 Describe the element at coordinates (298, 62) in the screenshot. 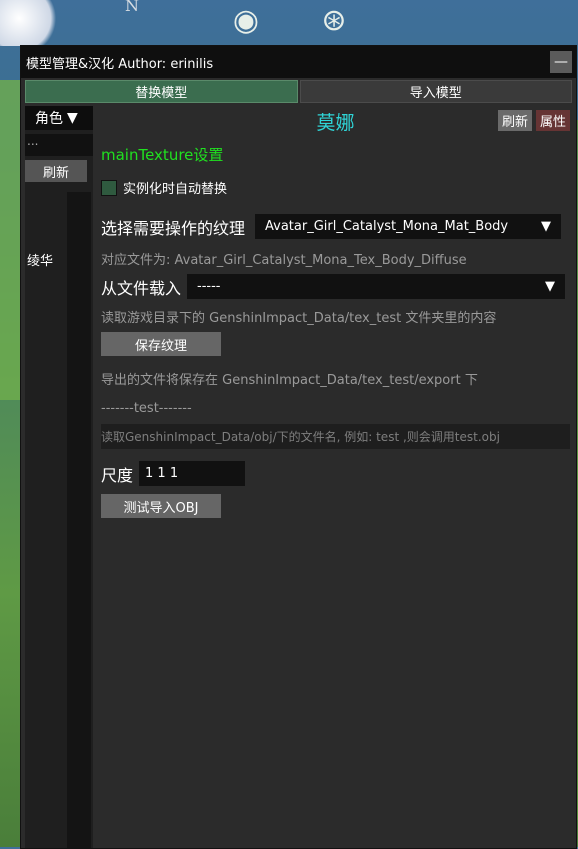

I see `window-titlebar: 模型管理&汉化 Author: erinilis —` at that location.